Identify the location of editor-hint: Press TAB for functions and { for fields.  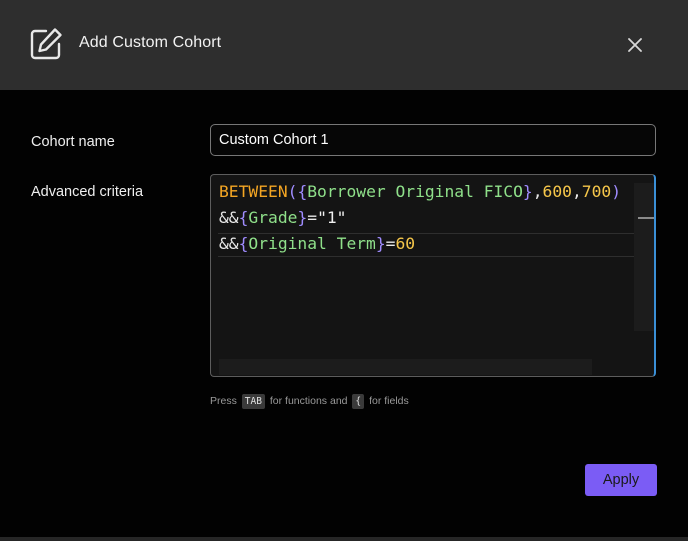
(309, 401).